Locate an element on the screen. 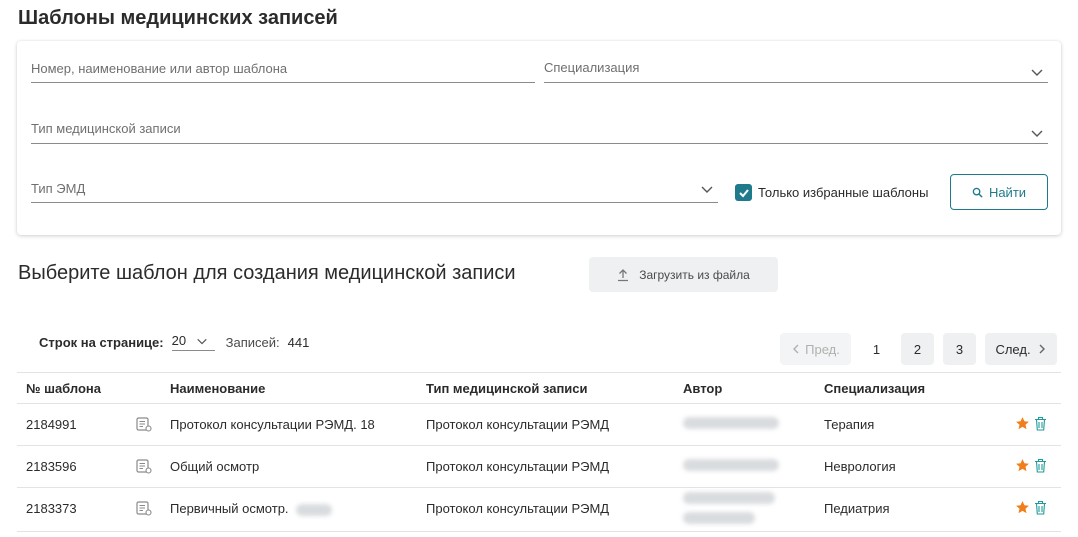 The height and width of the screenshot is (537, 1078). rows-per-page-select: 20 is located at coordinates (193, 342).